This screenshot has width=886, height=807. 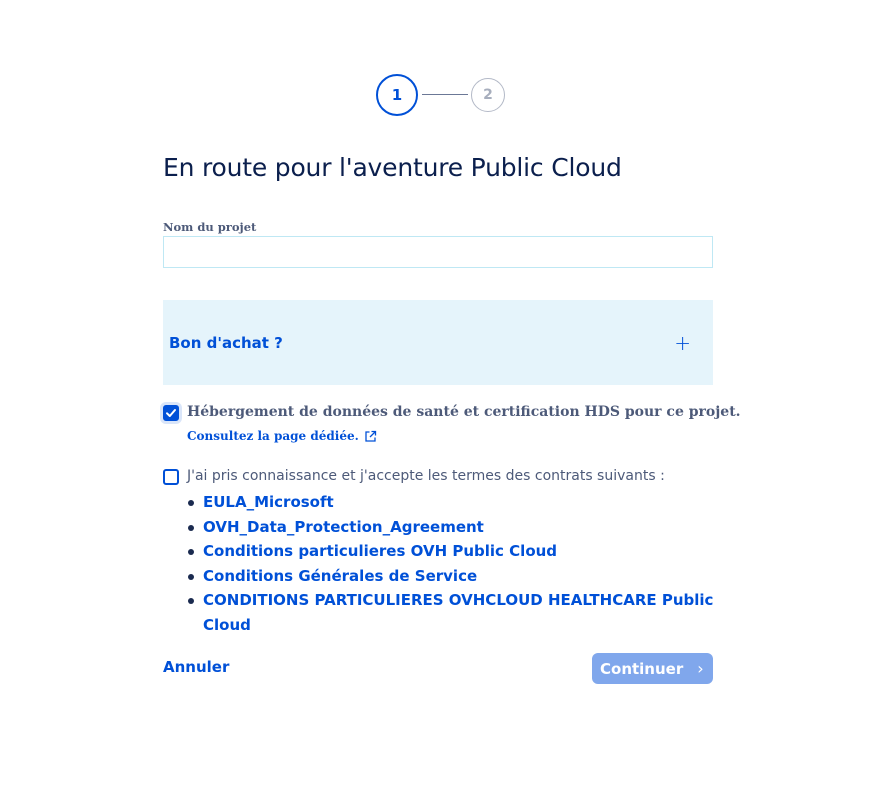 I want to click on step-1-indicator: 1, so click(x=397, y=95).